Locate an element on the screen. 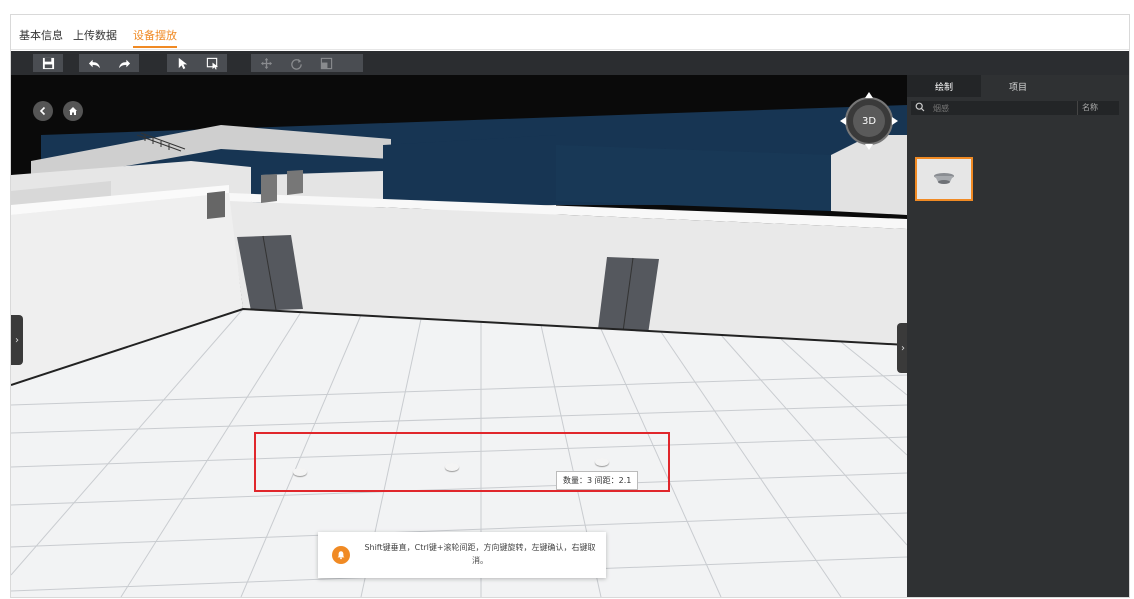 The height and width of the screenshot is (599, 1134). chevron-left-icon is located at coordinates (42, 111).